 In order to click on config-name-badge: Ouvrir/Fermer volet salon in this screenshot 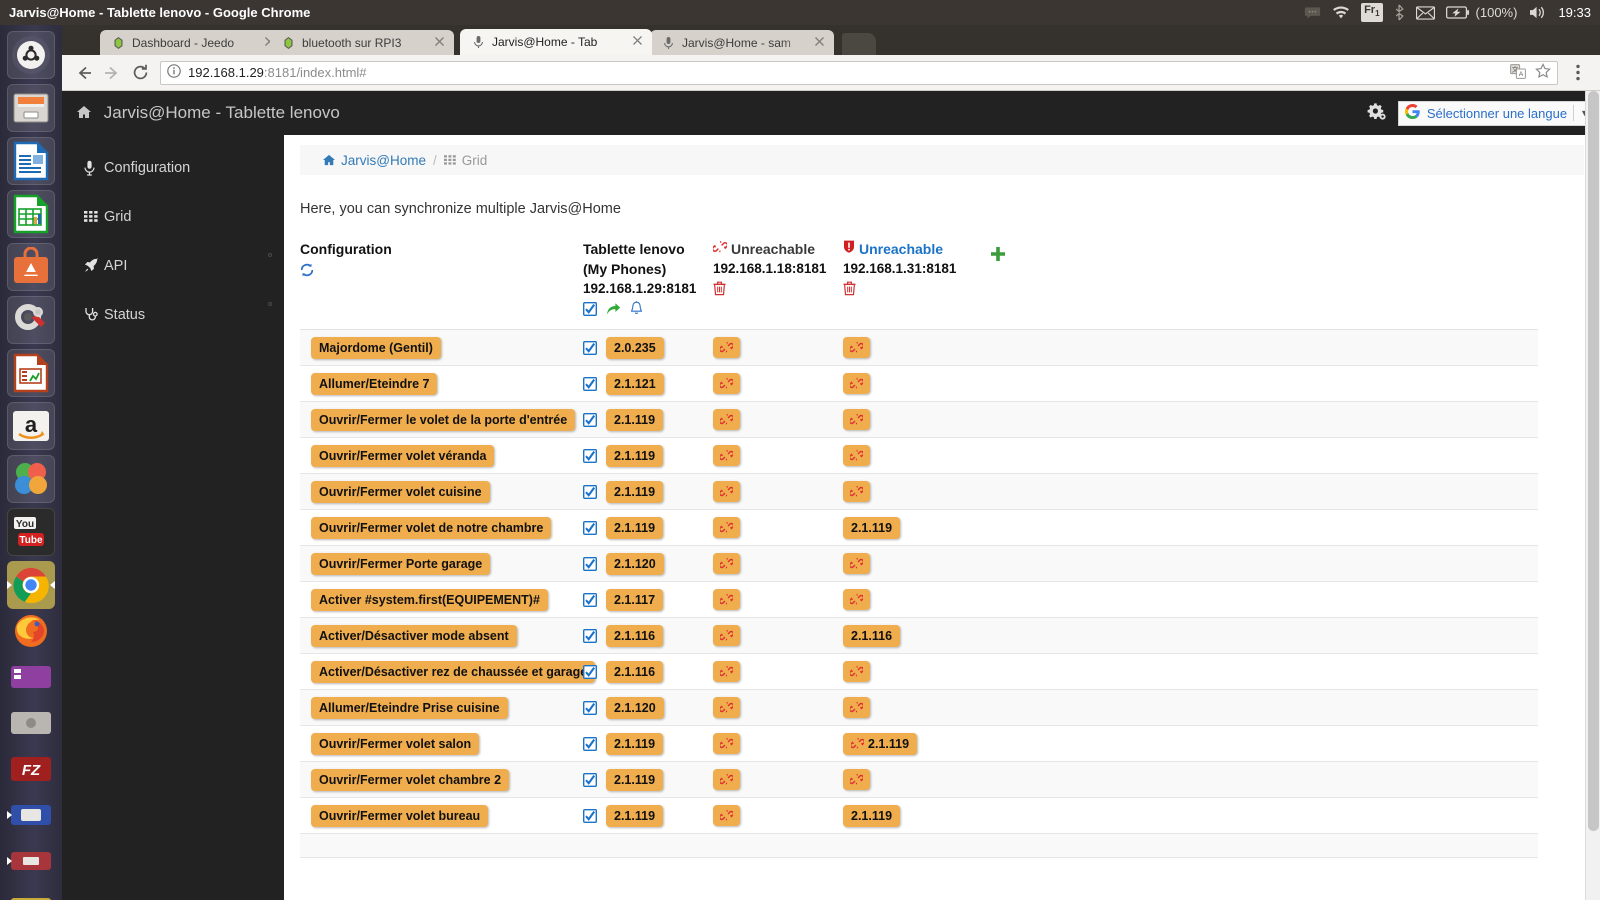, I will do `click(395, 743)`.